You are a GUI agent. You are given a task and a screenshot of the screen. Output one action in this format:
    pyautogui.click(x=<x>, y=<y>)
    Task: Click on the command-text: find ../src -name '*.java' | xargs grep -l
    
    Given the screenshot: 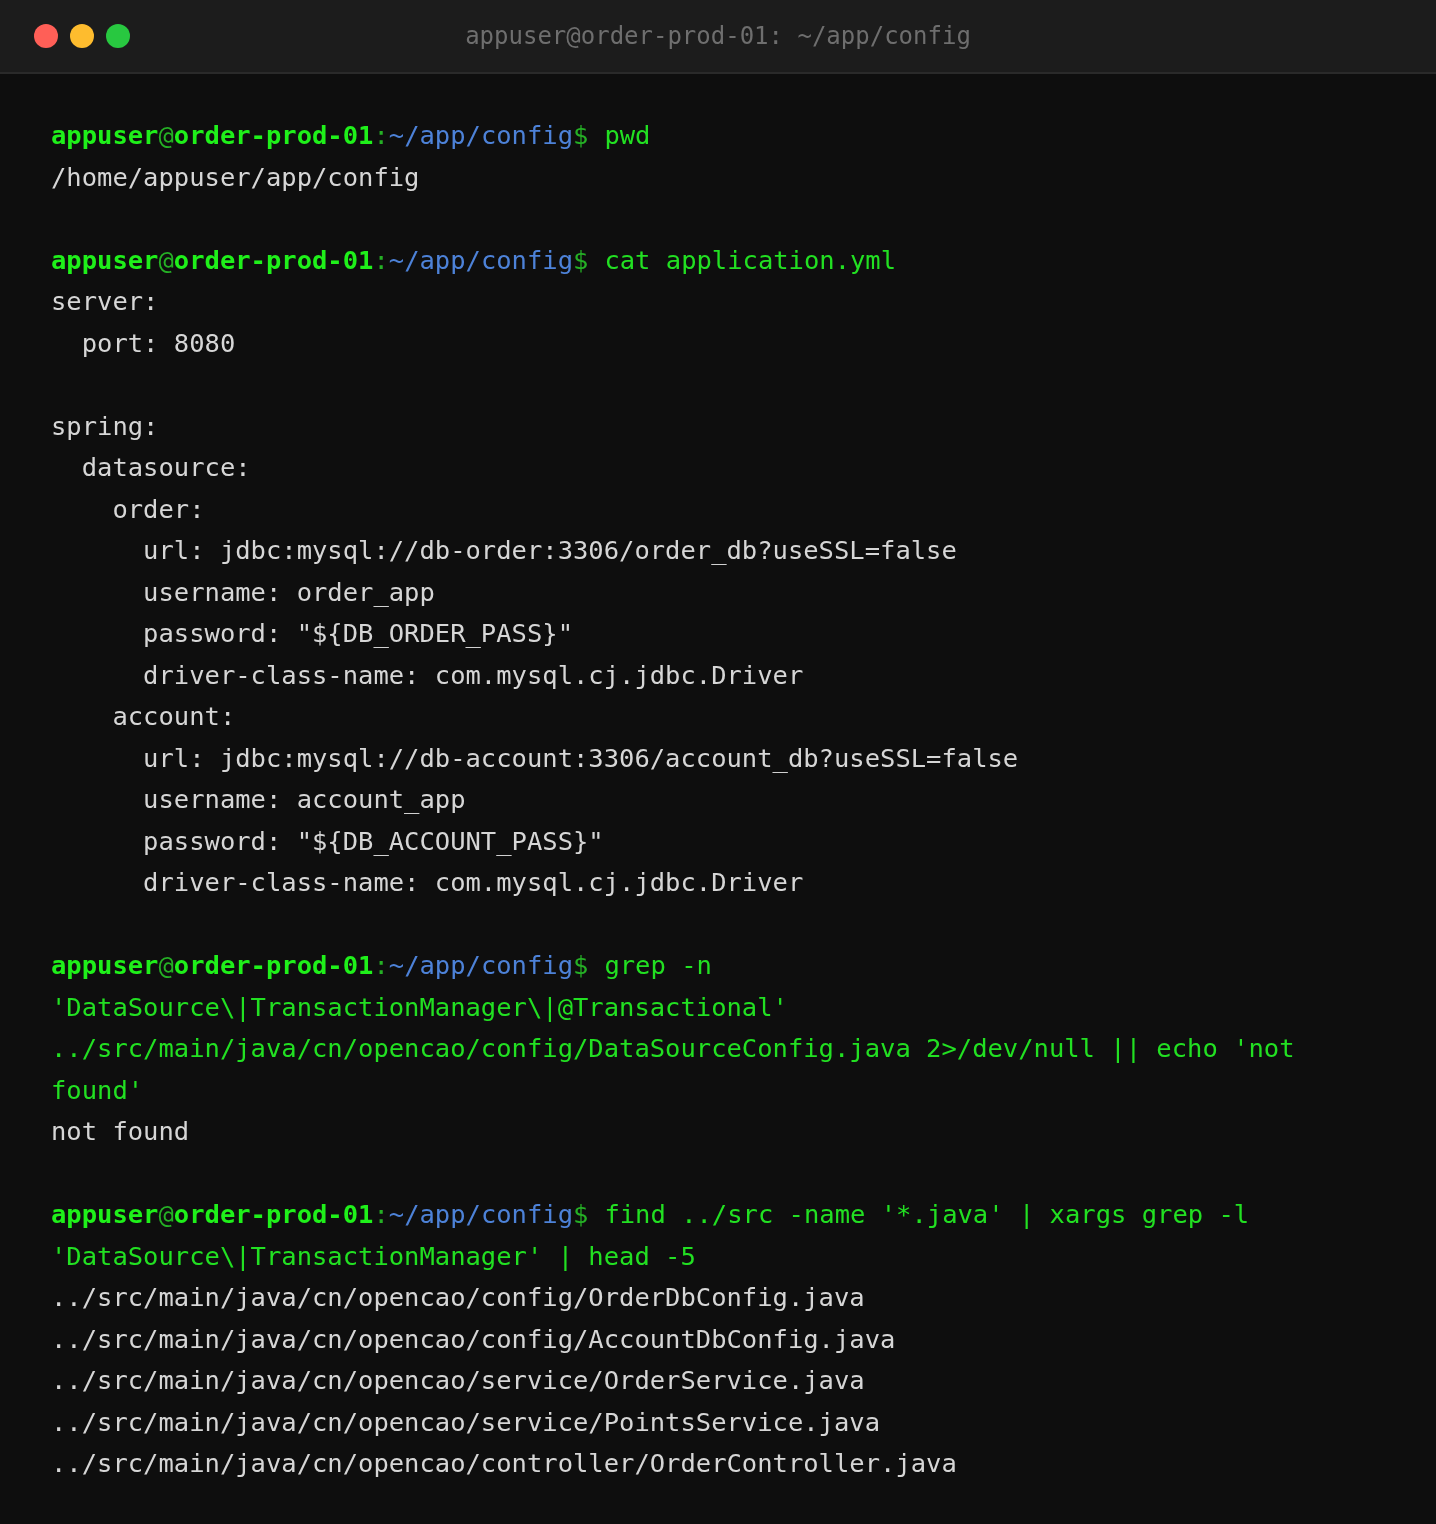 What is the action you would take?
    pyautogui.click(x=927, y=1214)
    